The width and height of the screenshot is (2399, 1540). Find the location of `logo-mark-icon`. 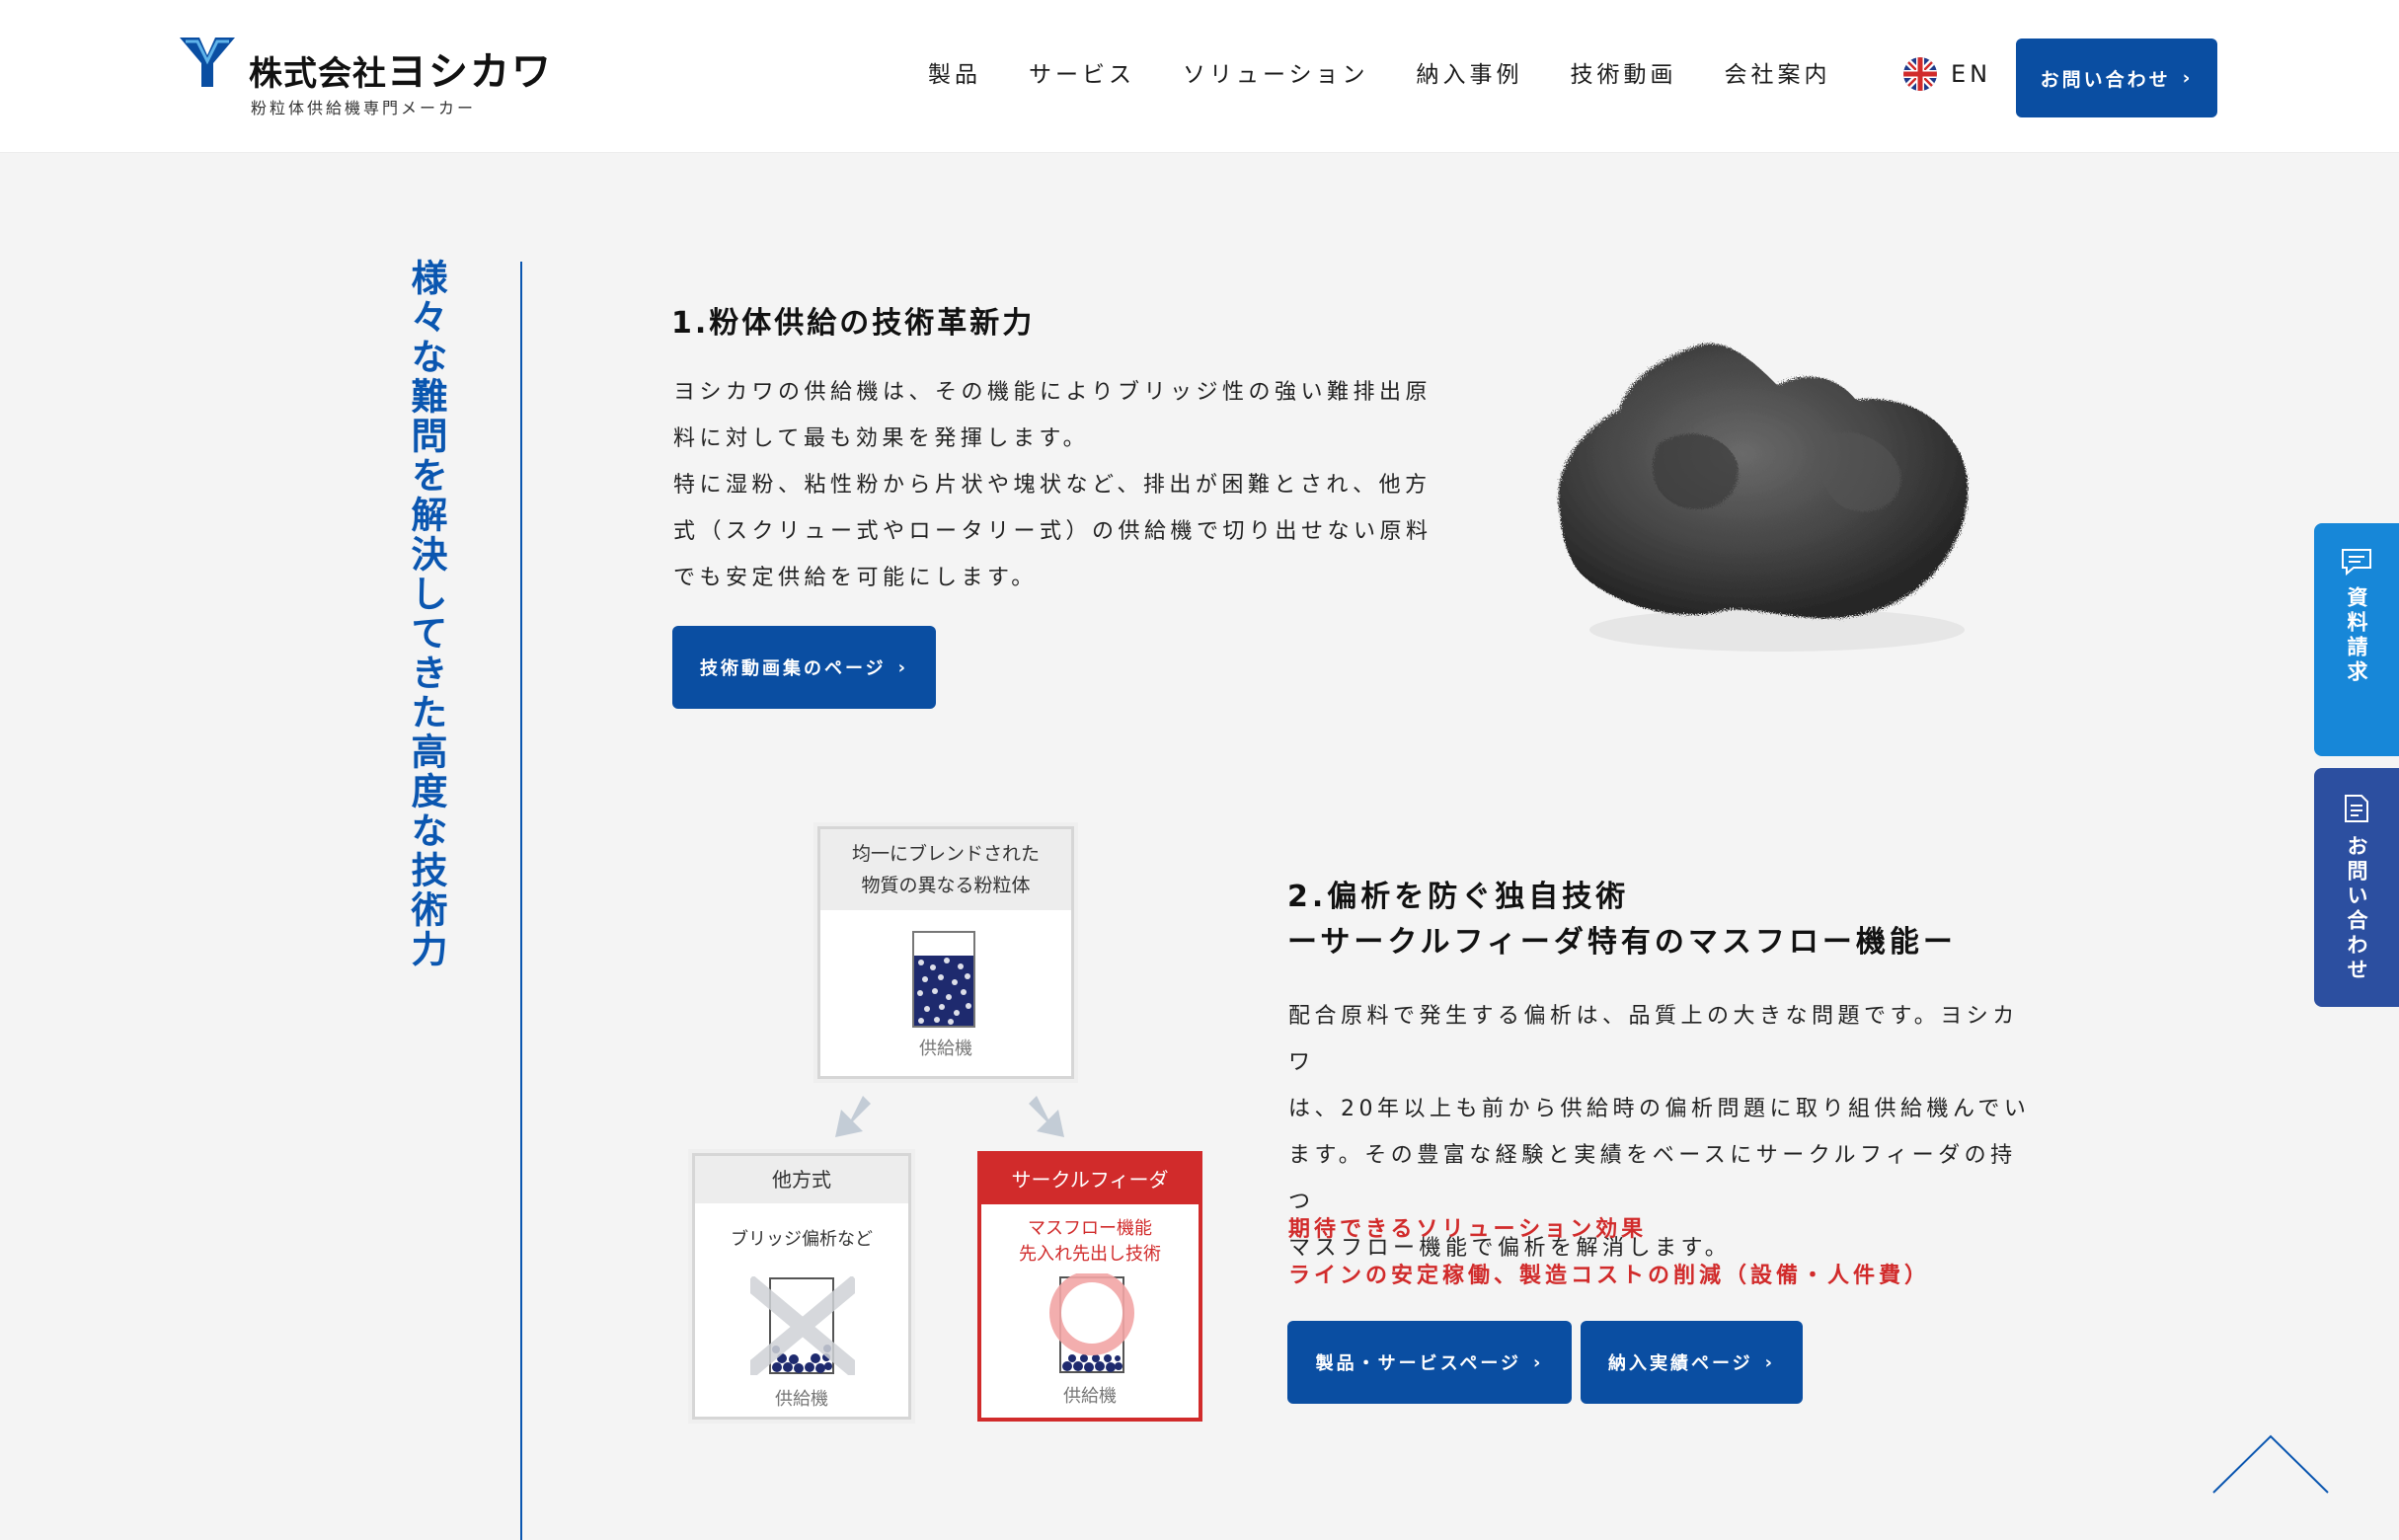

logo-mark-icon is located at coordinates (207, 62).